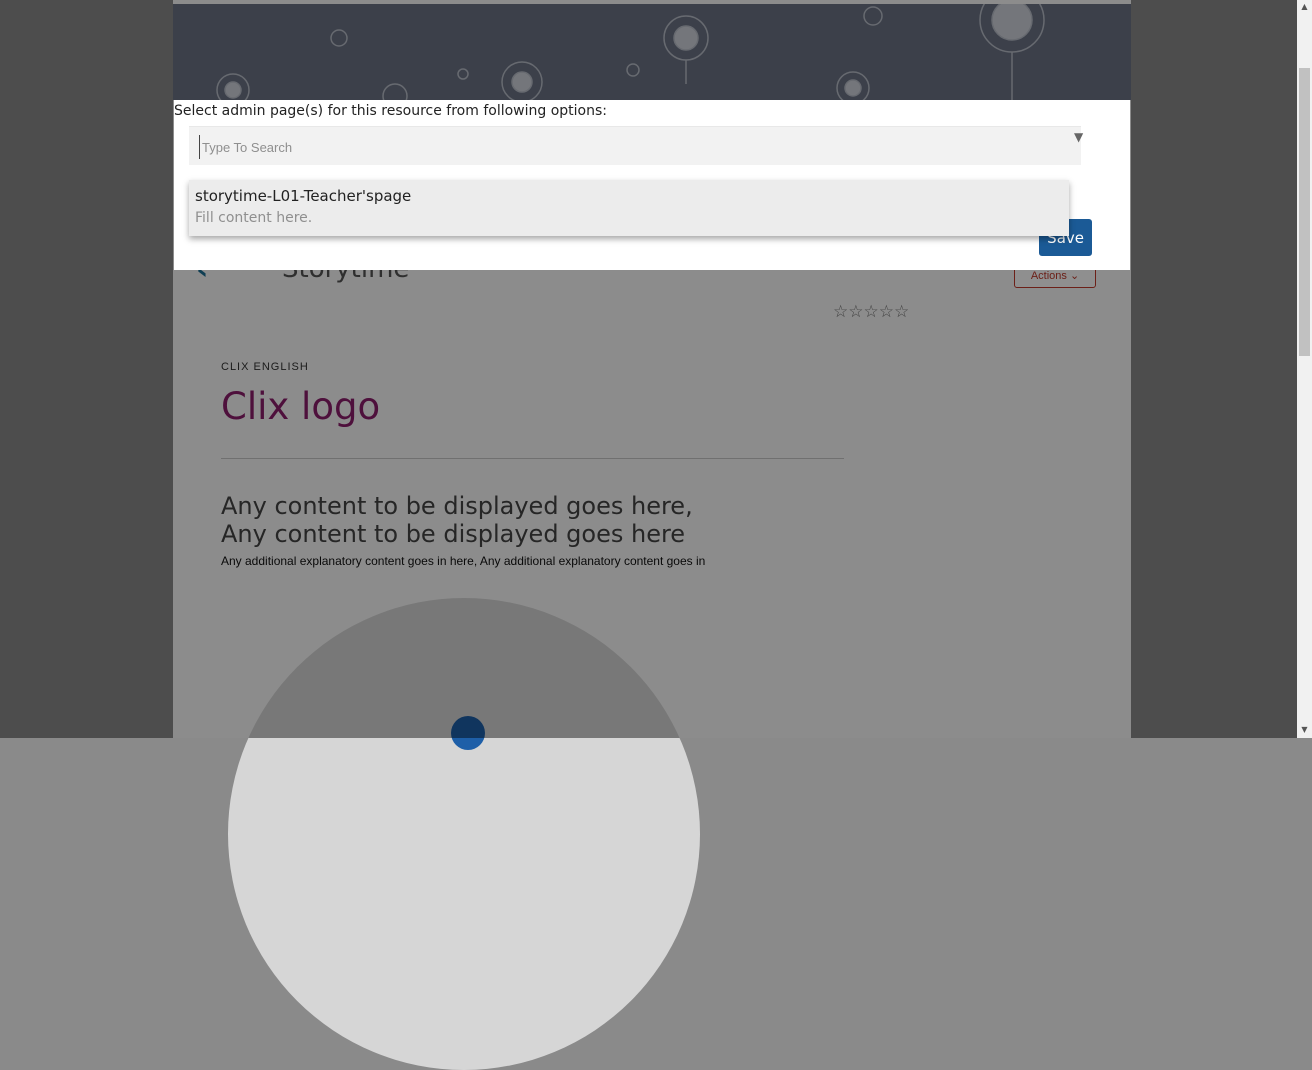  I want to click on triangle-down-icon: ▼, so click(1078, 137).